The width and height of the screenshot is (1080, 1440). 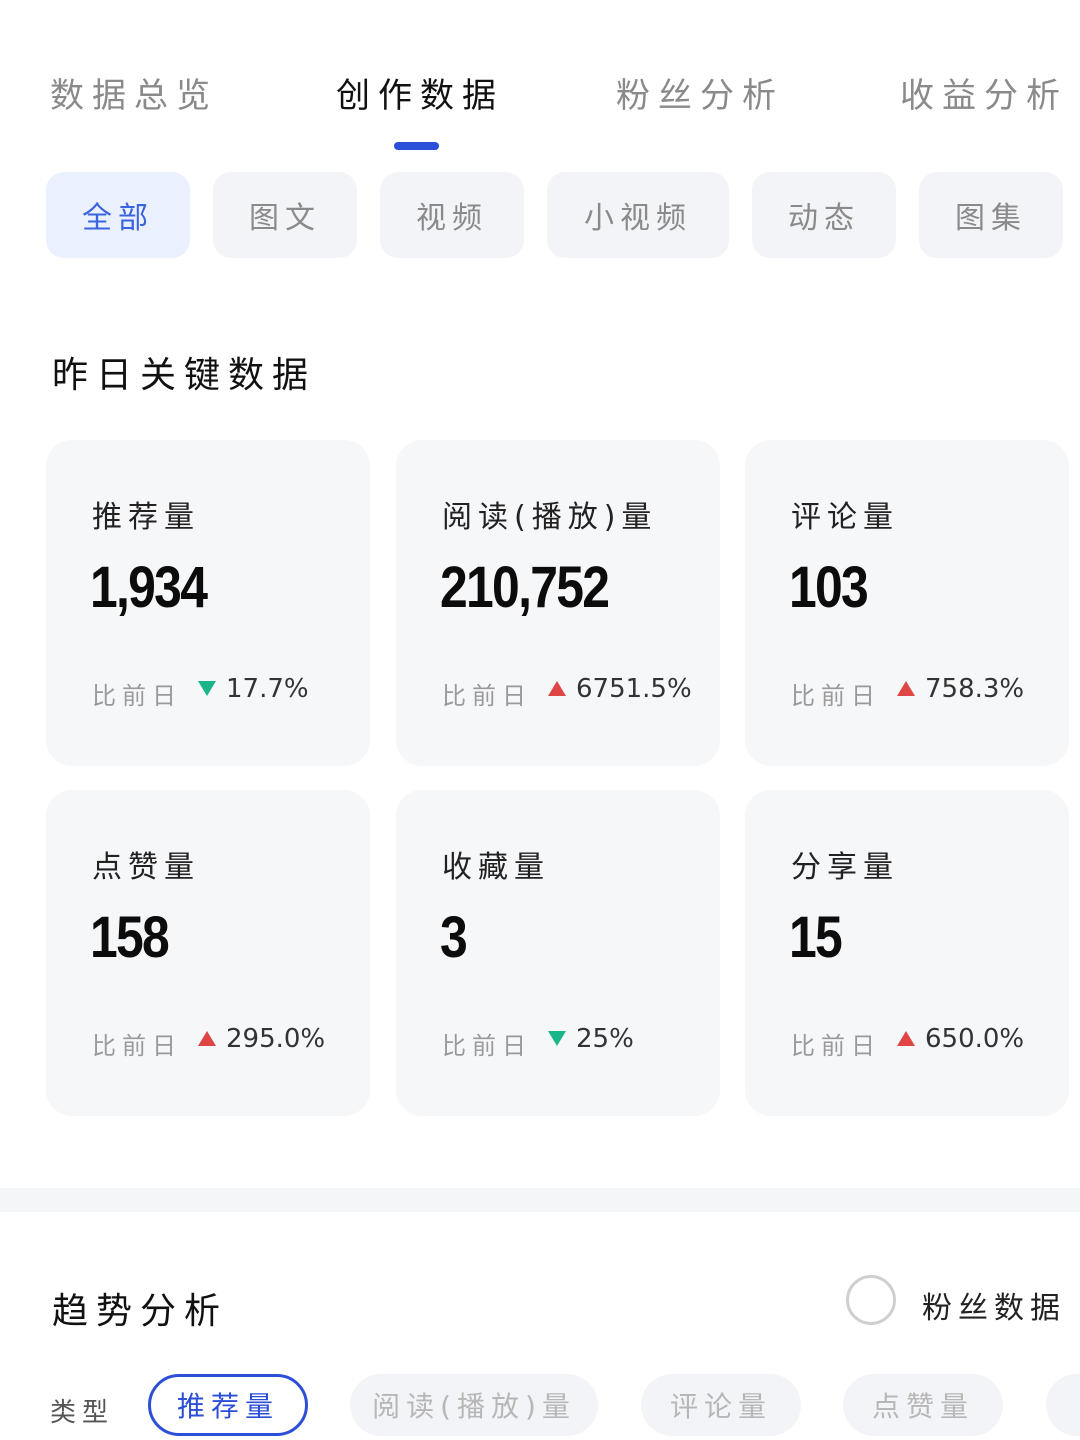 I want to click on key-data-title: 昨日关键数据, so click(x=184, y=375).